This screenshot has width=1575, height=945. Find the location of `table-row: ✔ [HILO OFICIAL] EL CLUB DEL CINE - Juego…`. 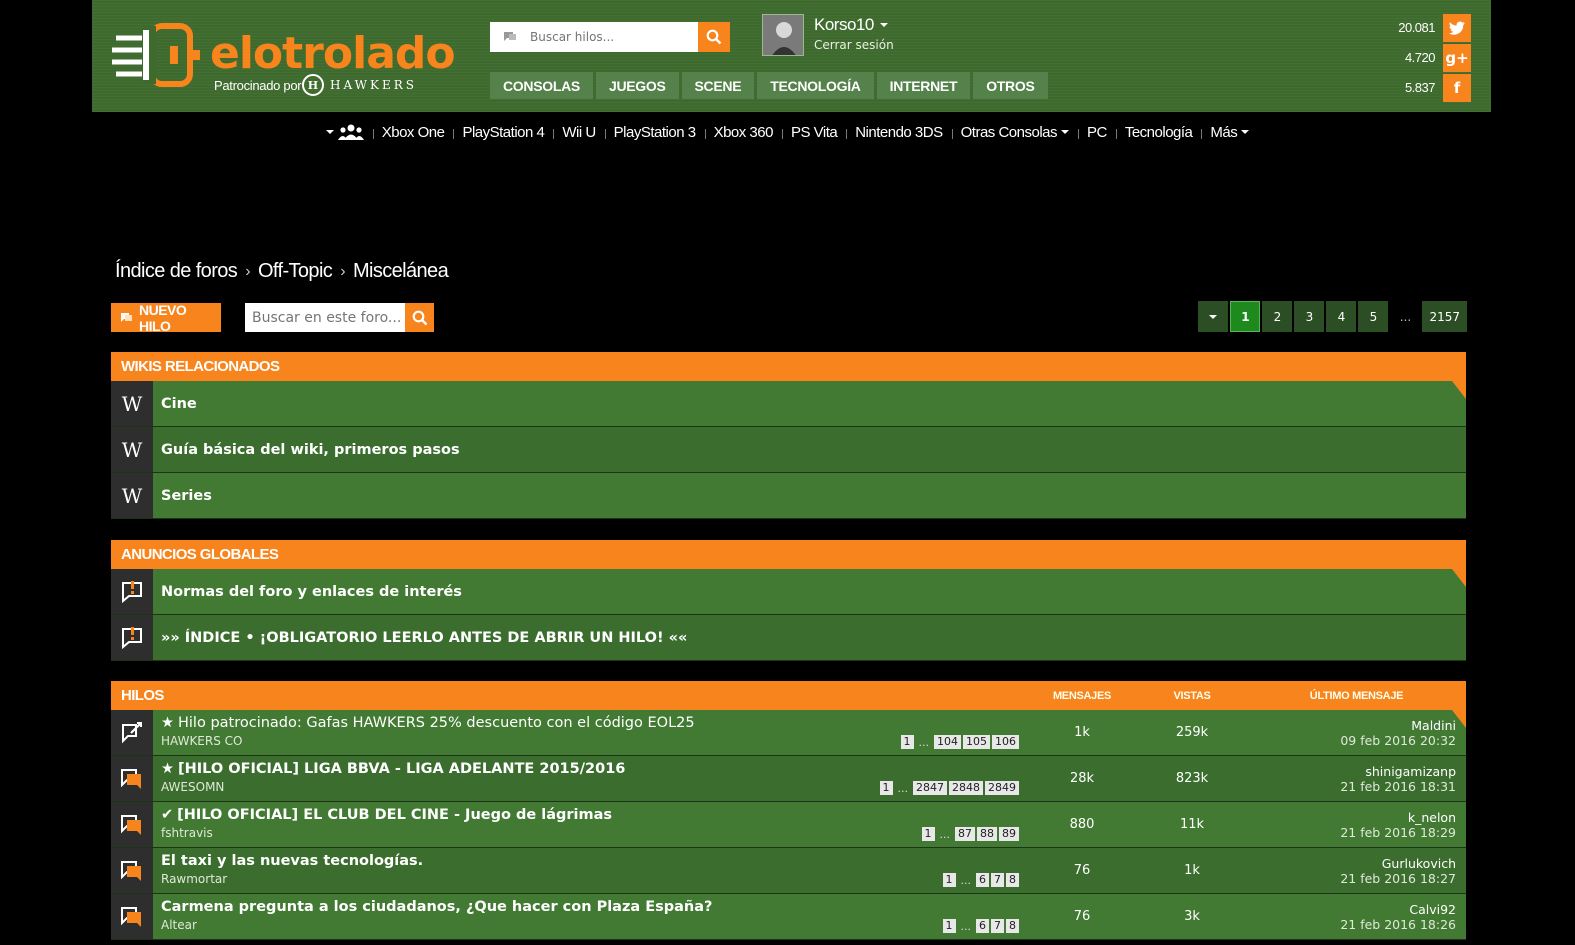

table-row: ✔ [HILO OFICIAL] EL CLUB DEL CINE - Juego… is located at coordinates (788, 825).